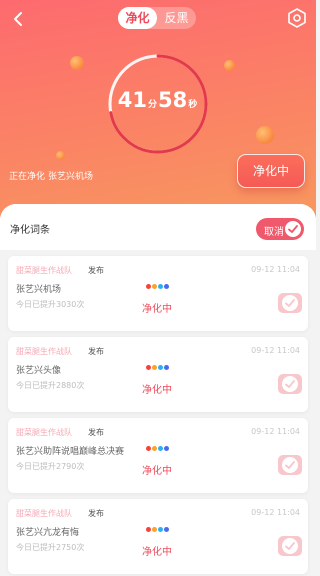 The width and height of the screenshot is (320, 576). What do you see at coordinates (70, 452) in the screenshot?
I see `keyword-name: 张艺兴助阵说唱巅峰总决赛` at bounding box center [70, 452].